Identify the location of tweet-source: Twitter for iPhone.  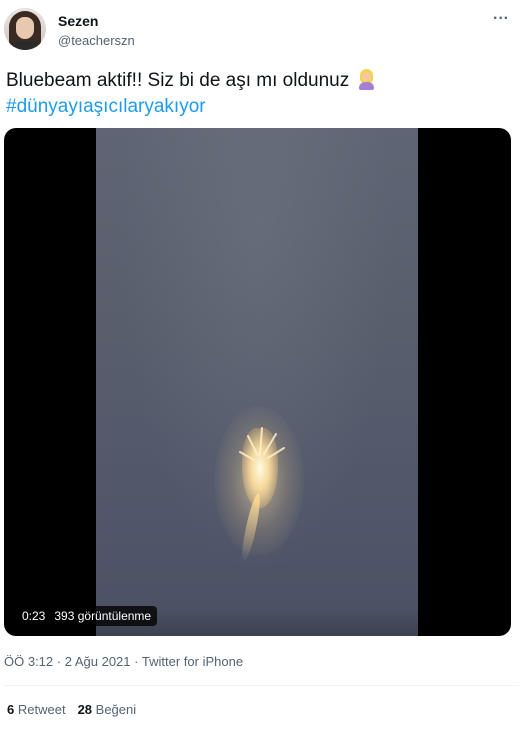
(192, 661).